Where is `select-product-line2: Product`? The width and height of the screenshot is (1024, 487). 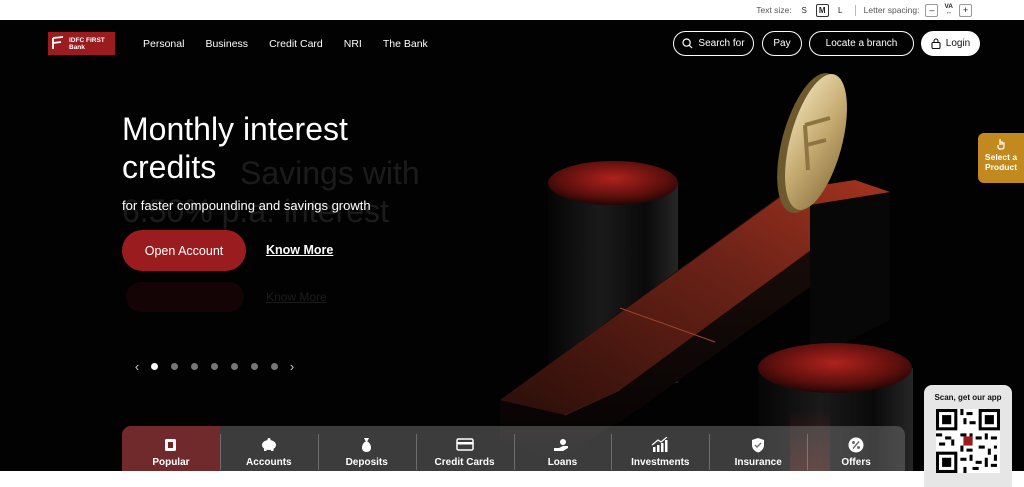
select-product-line2: Product is located at coordinates (1001, 167).